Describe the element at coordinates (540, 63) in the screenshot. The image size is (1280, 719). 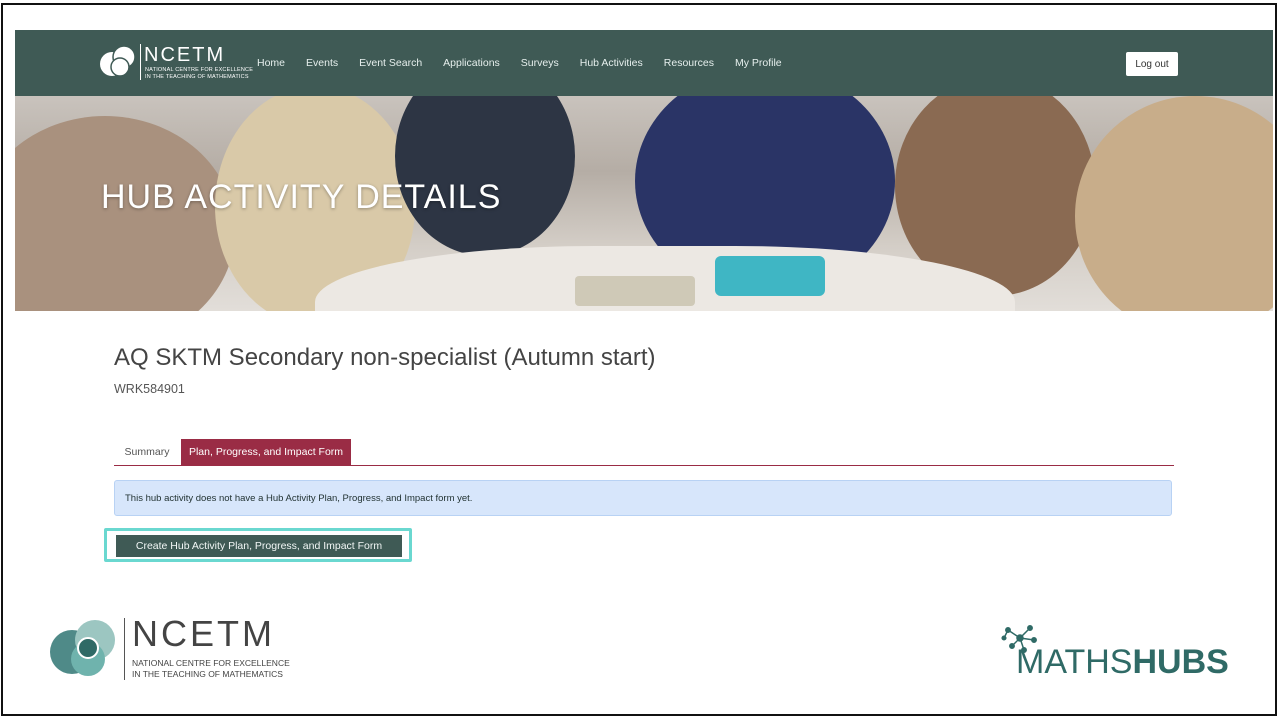
I see `nav-item-surveys: Surveys` at that location.